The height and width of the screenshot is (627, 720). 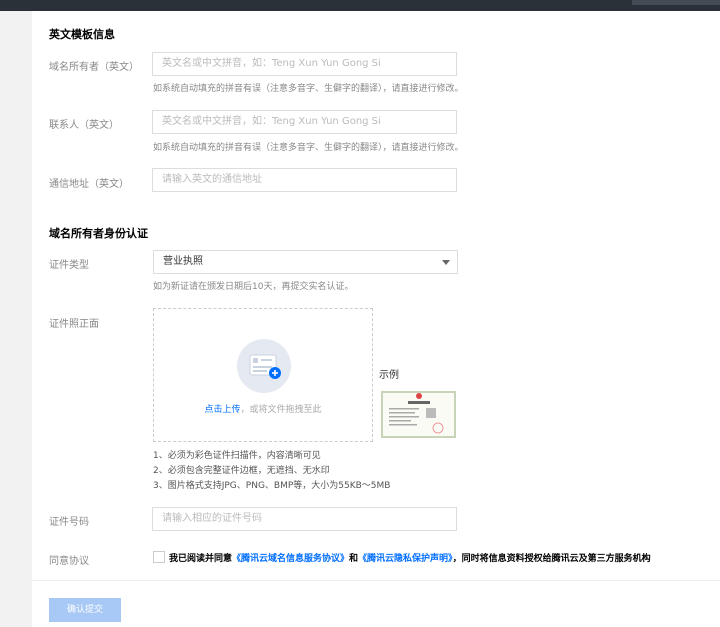 I want to click on owner-en-input: 英文名或中文拼音，如：Teng Xun Yun Gong Si, so click(x=304, y=64).